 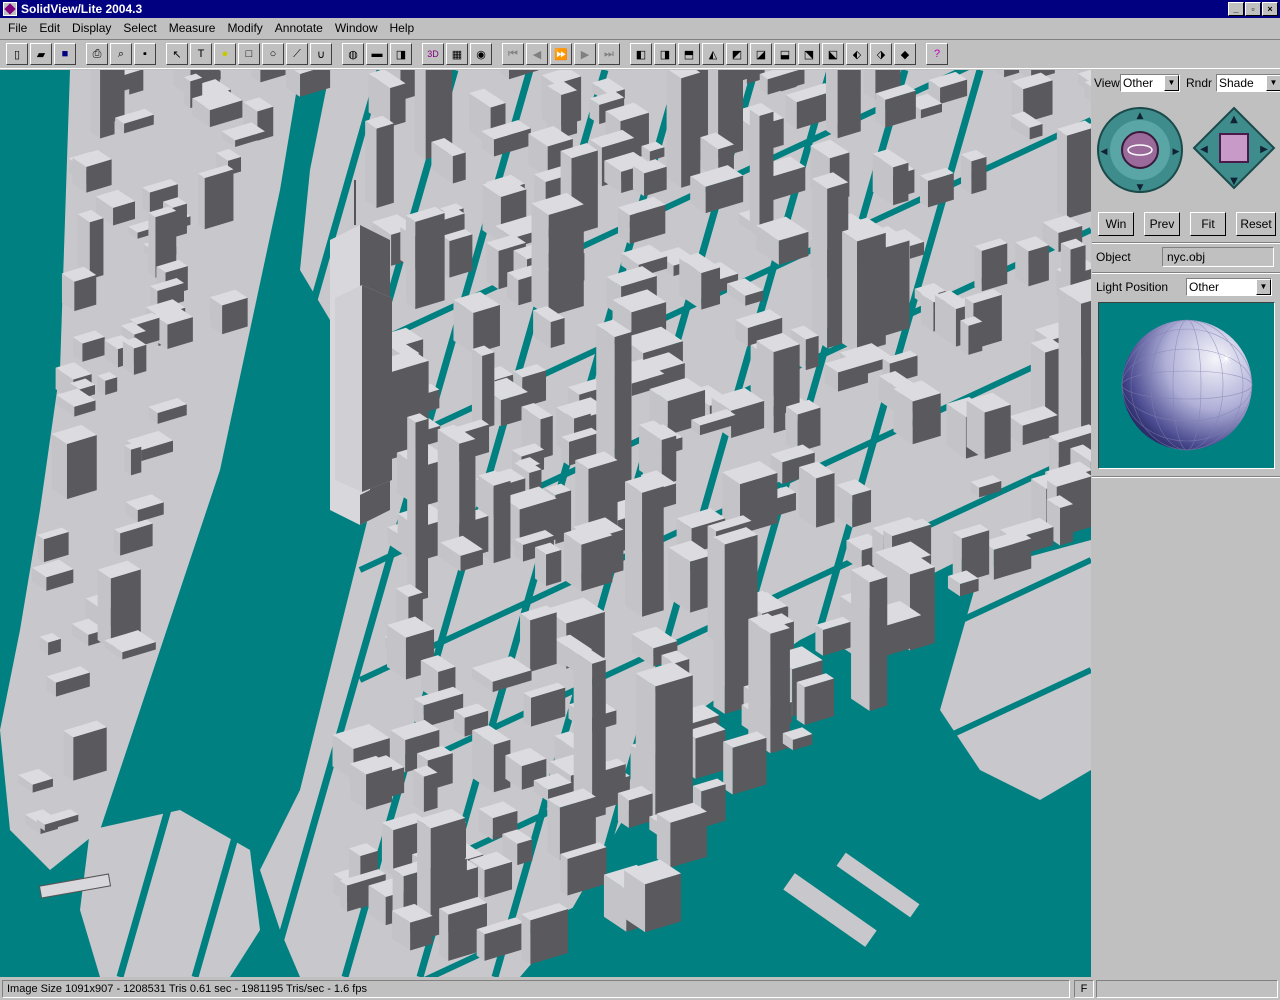 I want to click on win-button: Win, so click(x=1116, y=224).